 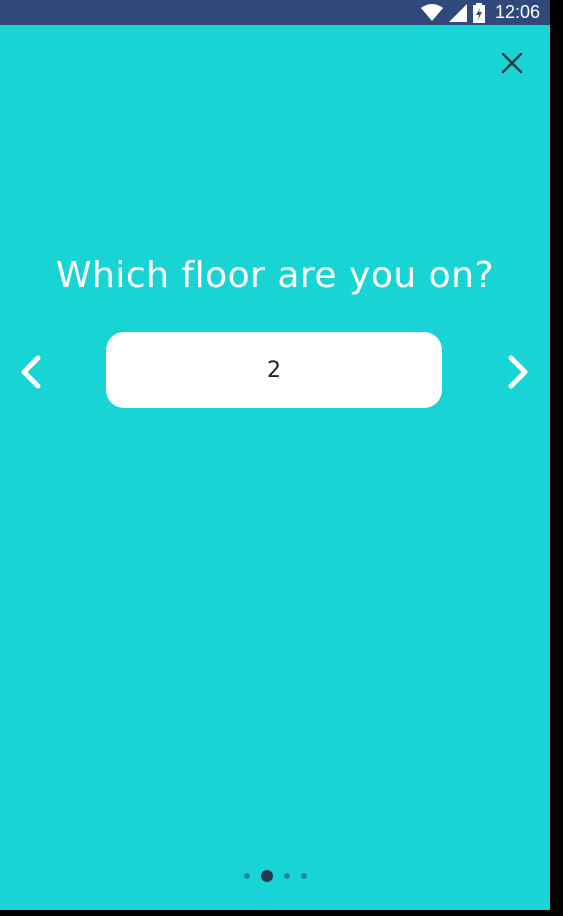 What do you see at coordinates (275, 12) in the screenshot?
I see `status-bar: 12:06` at bounding box center [275, 12].